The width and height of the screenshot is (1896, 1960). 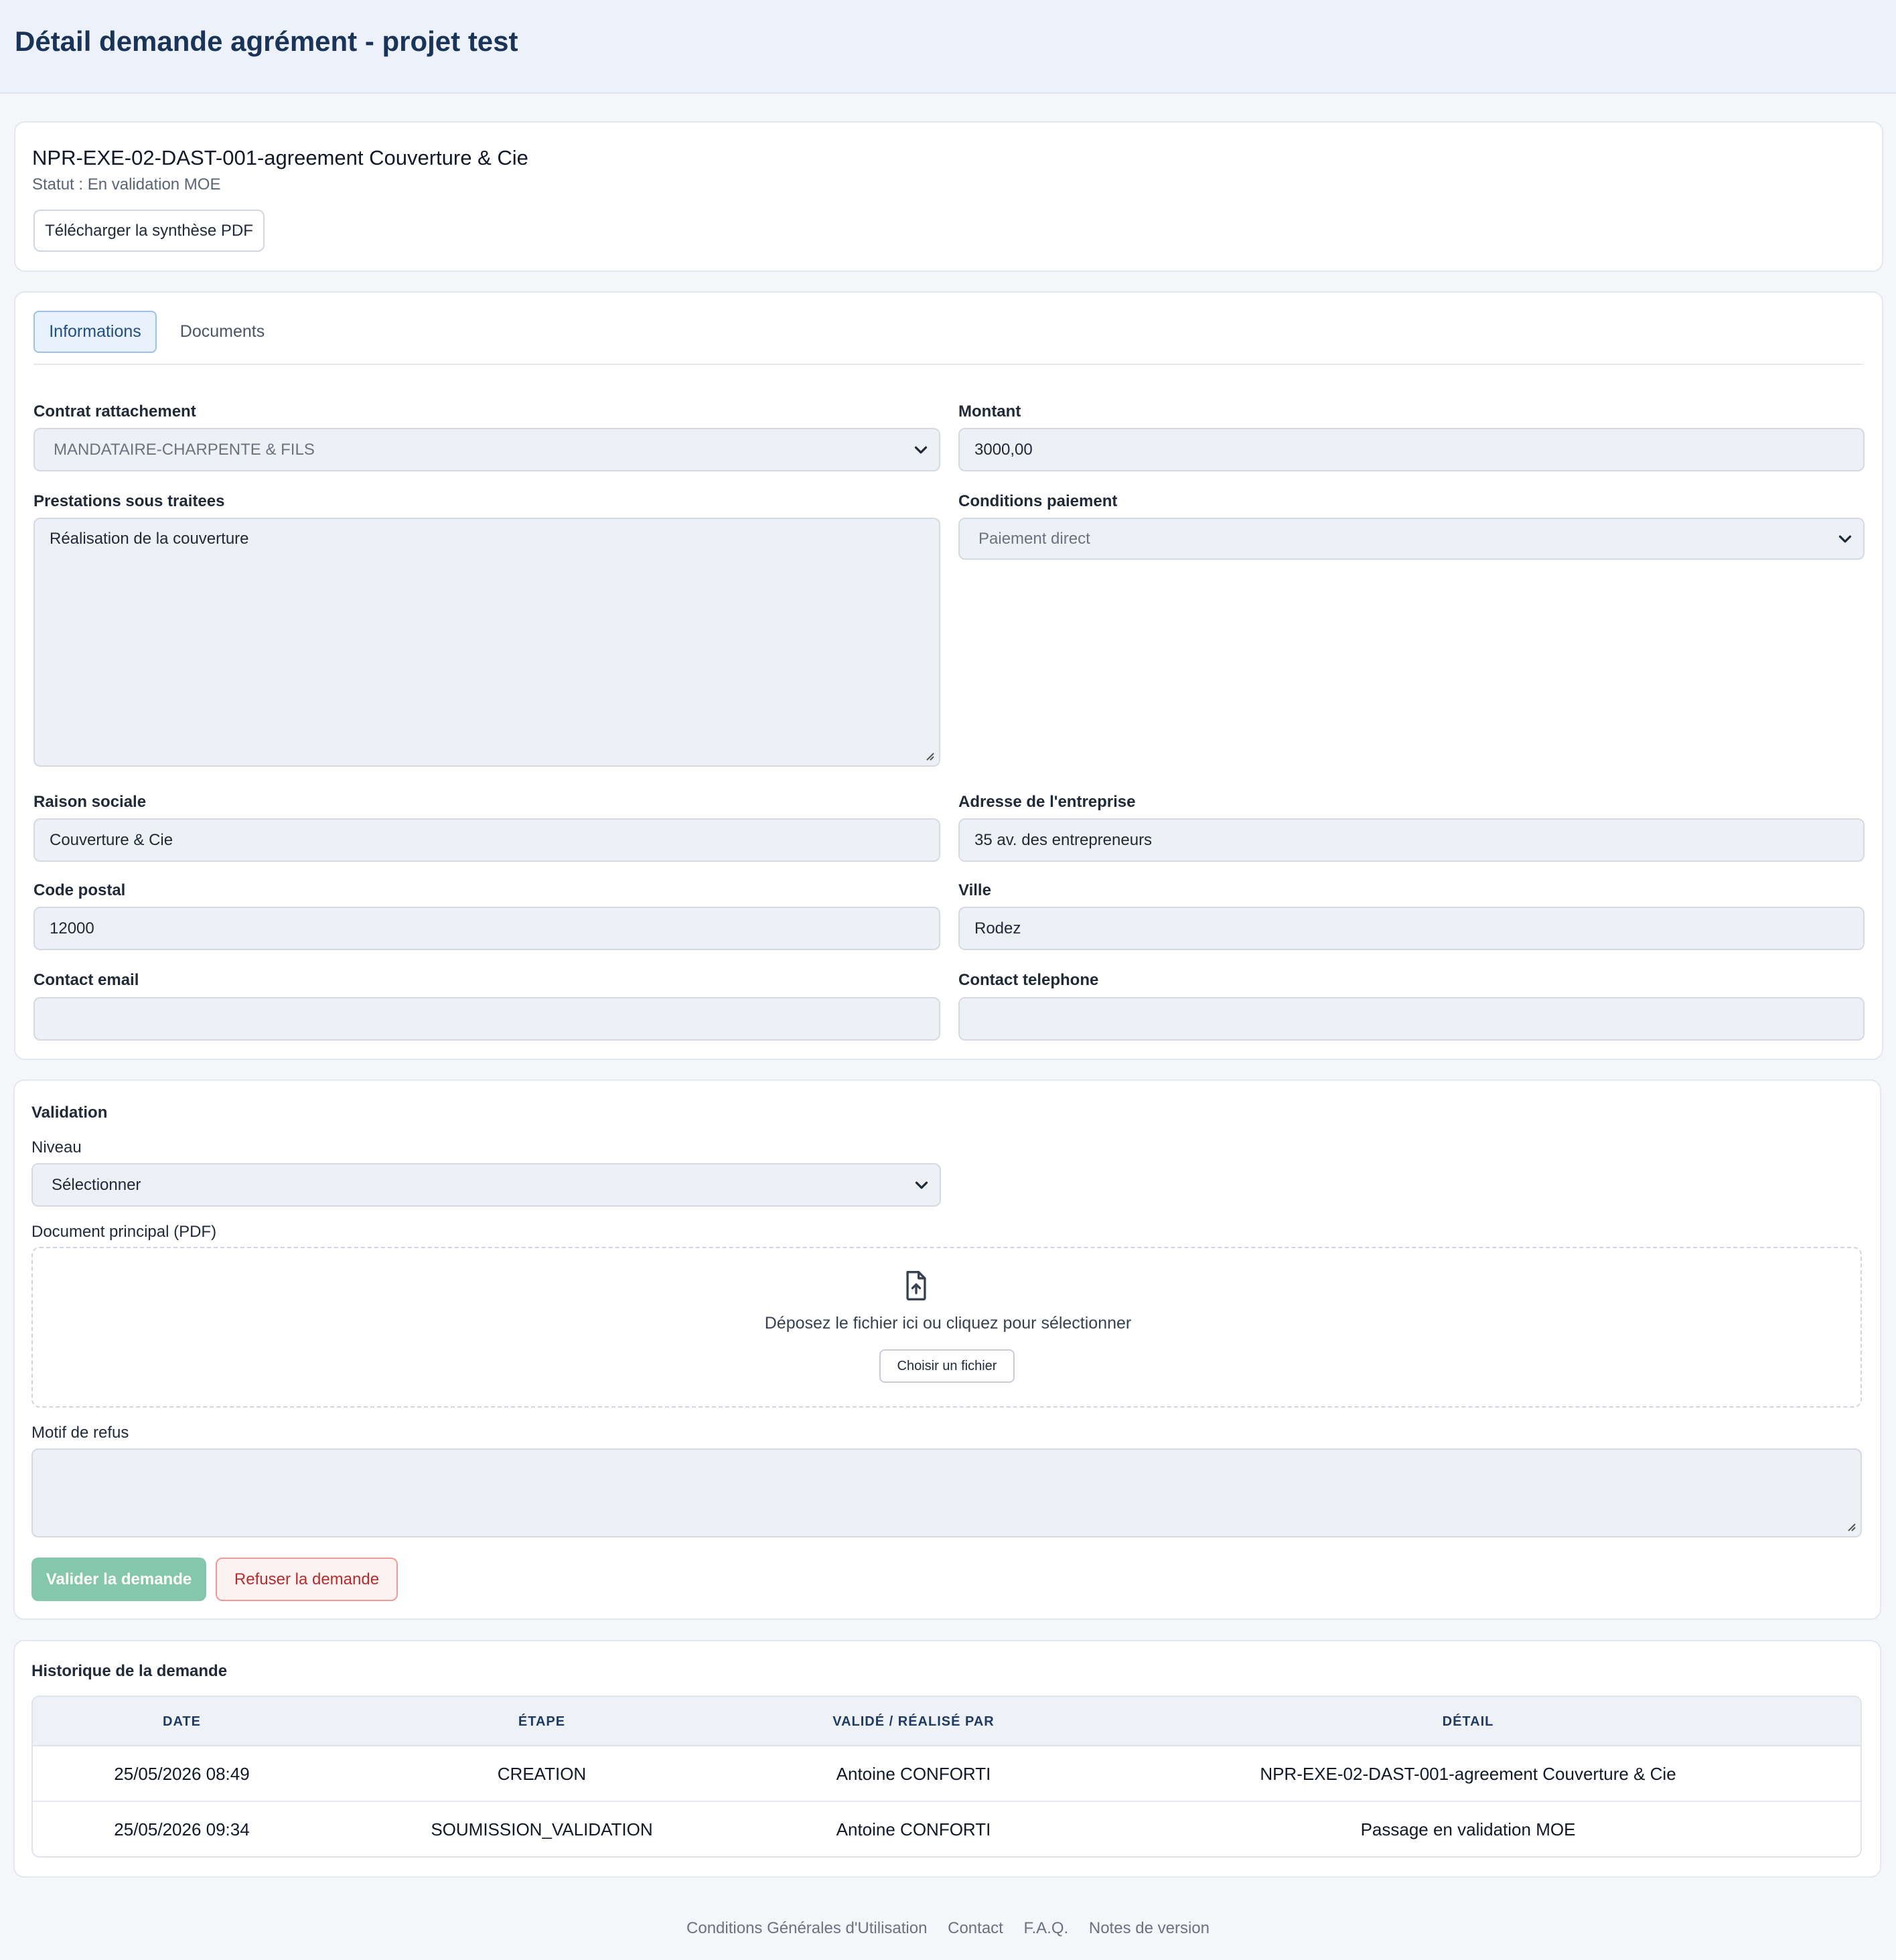 What do you see at coordinates (1003, 450) in the screenshot?
I see `montant-value: 3000,00` at bounding box center [1003, 450].